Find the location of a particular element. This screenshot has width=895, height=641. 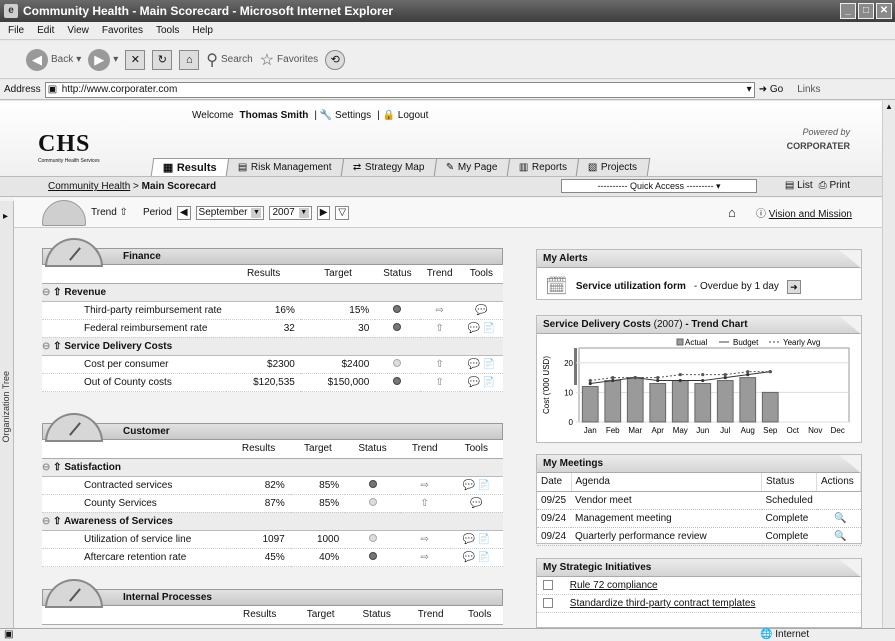

organization-tree-toggle: ▸ Organization Tree is located at coordinates (7, 414).